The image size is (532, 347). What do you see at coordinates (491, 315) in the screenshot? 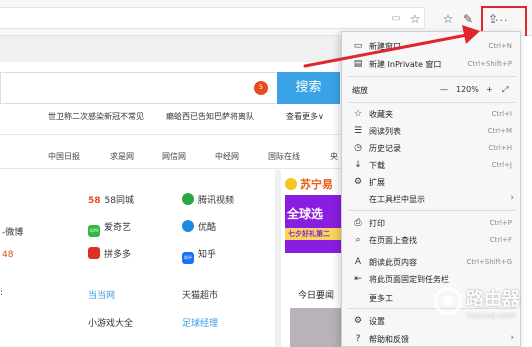
I see `watermark-subtitle: luyouqi.com` at bounding box center [491, 315].